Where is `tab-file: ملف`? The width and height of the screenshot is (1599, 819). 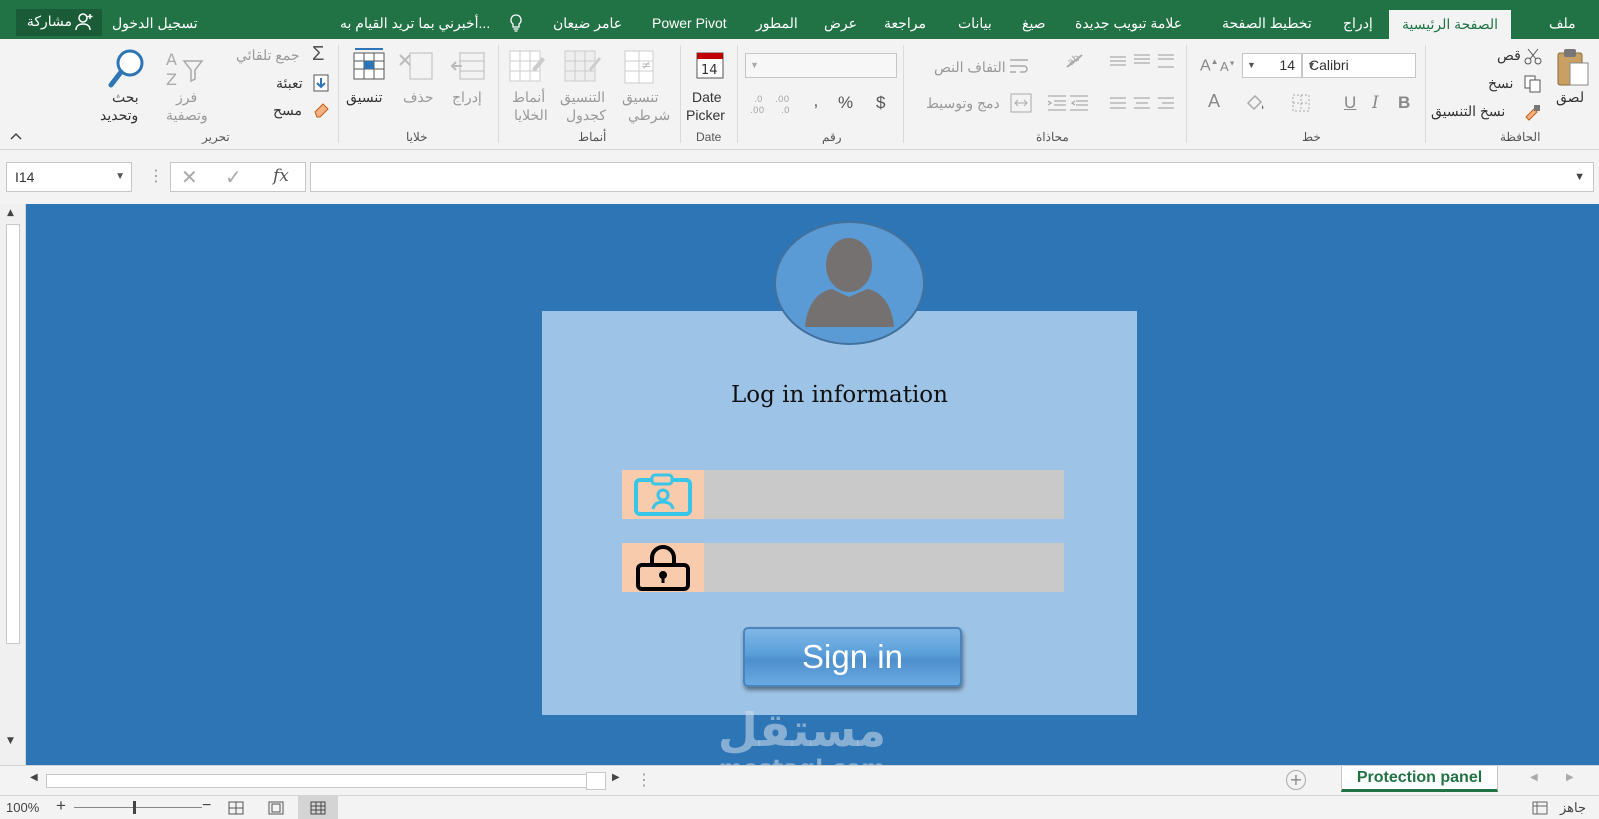
tab-file: ملف is located at coordinates (1562, 19).